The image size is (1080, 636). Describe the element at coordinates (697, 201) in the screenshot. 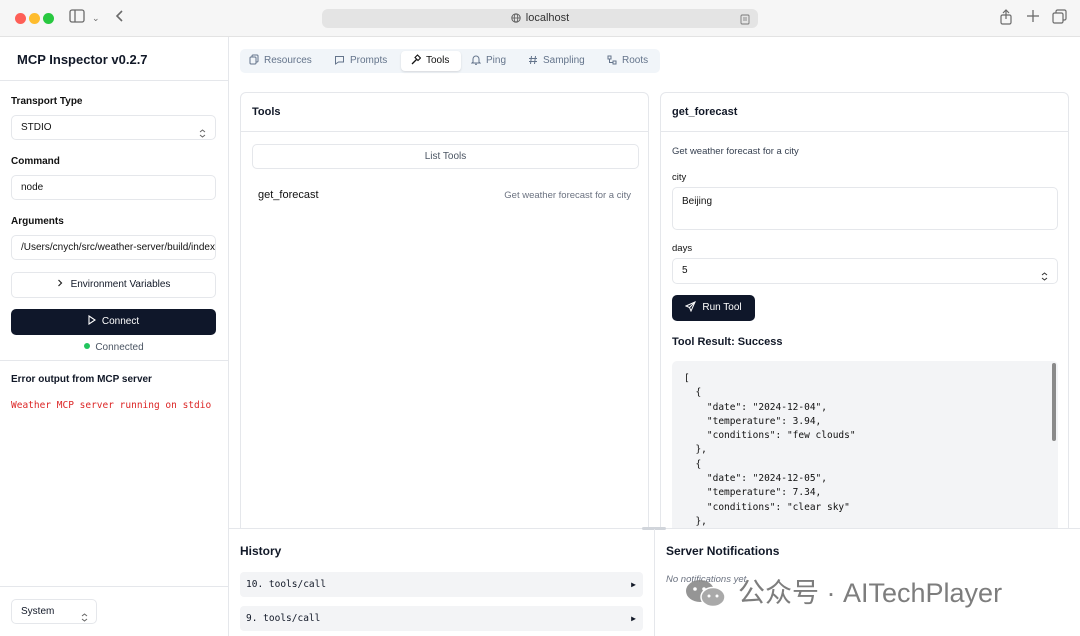

I see `city-value: Beijing` at that location.